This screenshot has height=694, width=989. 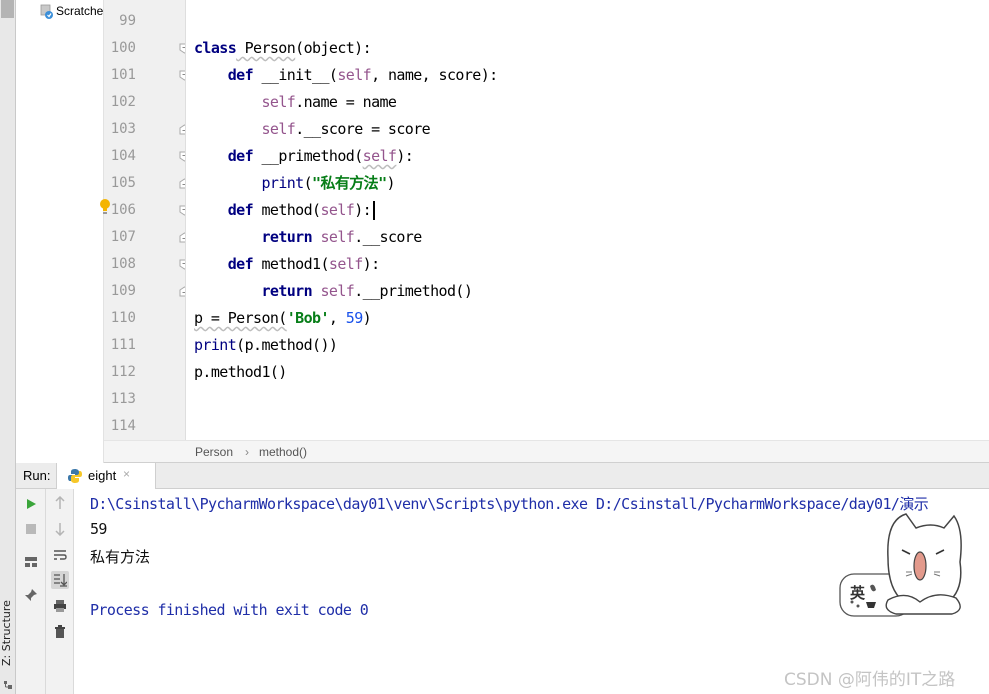 What do you see at coordinates (123, 102) in the screenshot?
I see `line-number: 102` at bounding box center [123, 102].